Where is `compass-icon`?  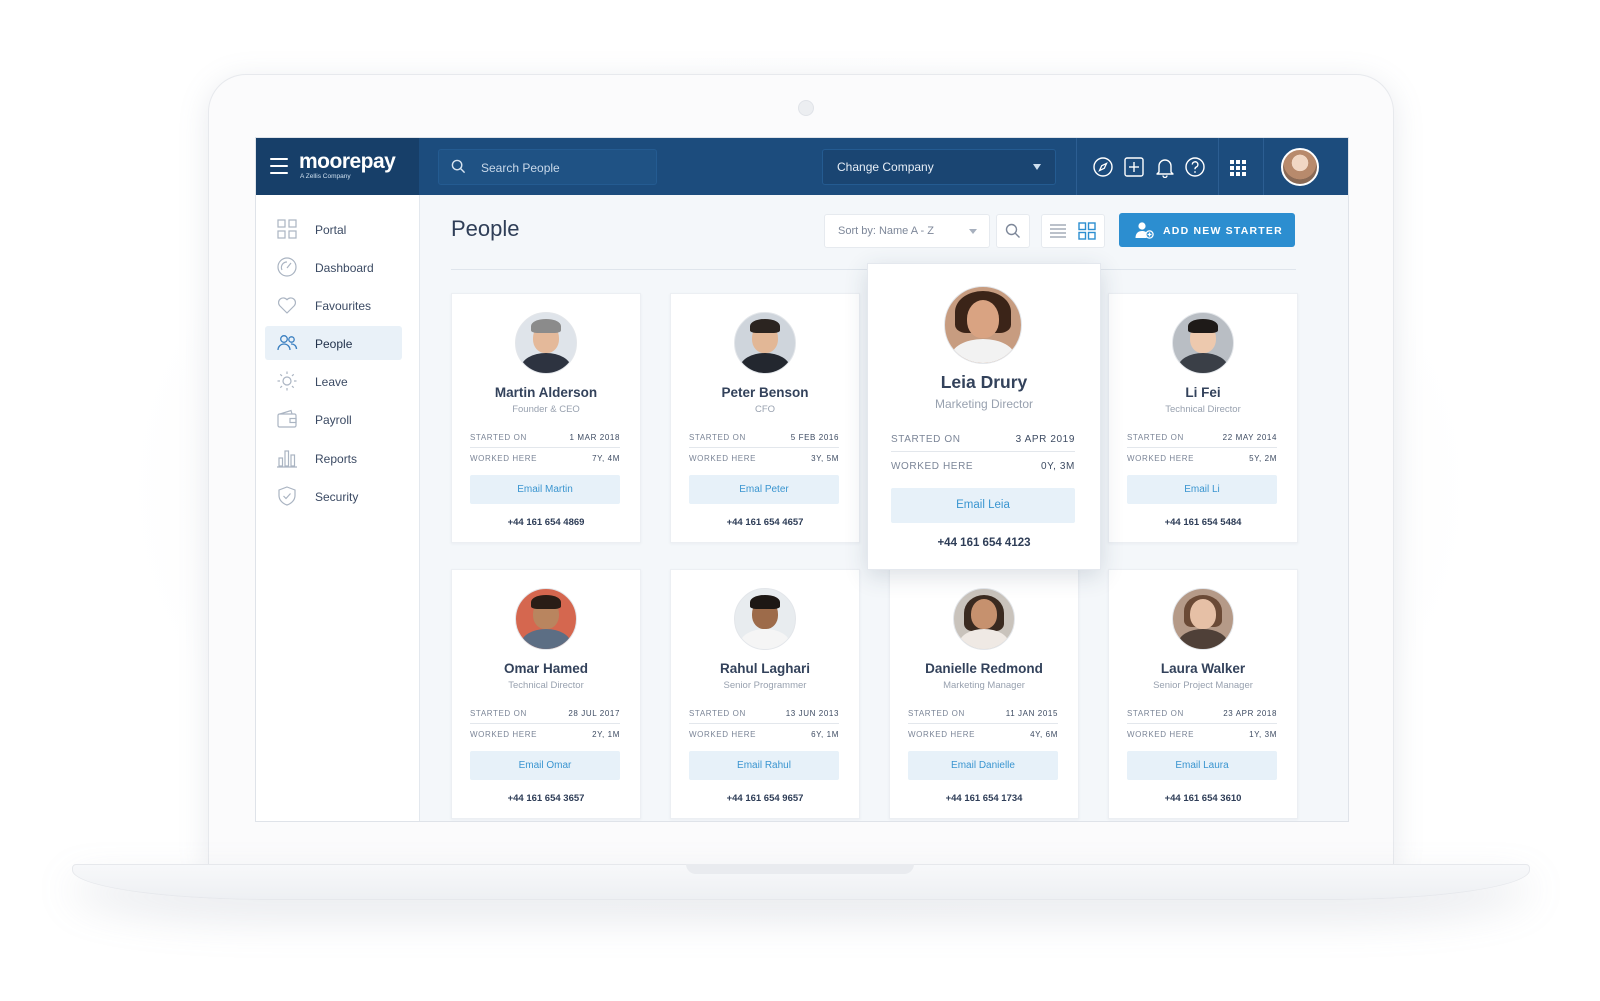 compass-icon is located at coordinates (1103, 167).